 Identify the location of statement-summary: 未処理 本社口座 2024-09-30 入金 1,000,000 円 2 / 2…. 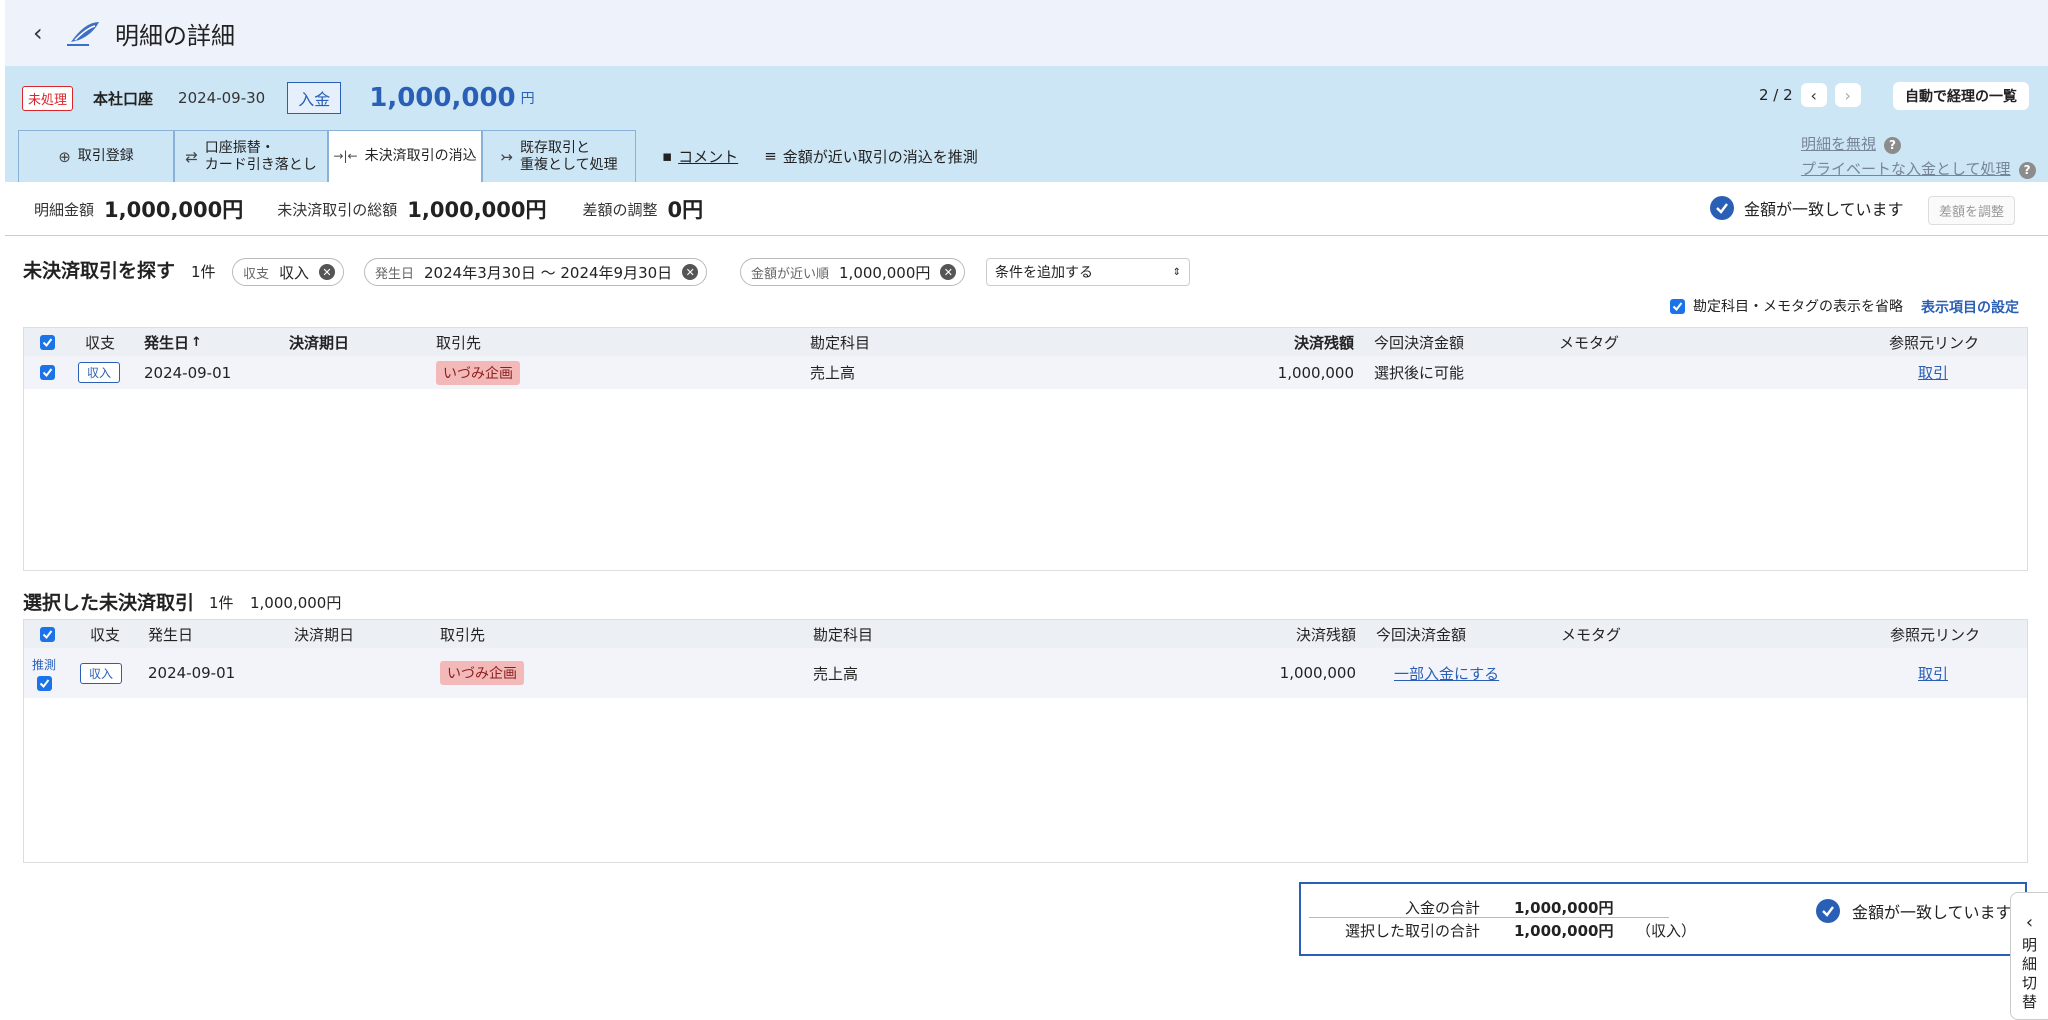
(1026, 124).